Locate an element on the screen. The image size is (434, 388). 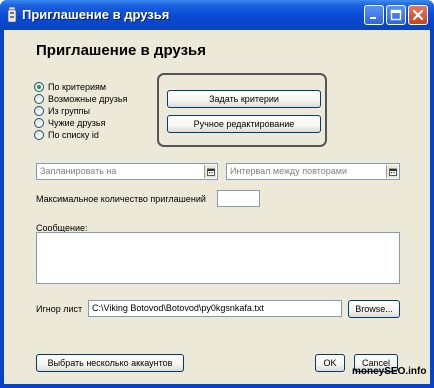
close-icon is located at coordinates (418, 15).